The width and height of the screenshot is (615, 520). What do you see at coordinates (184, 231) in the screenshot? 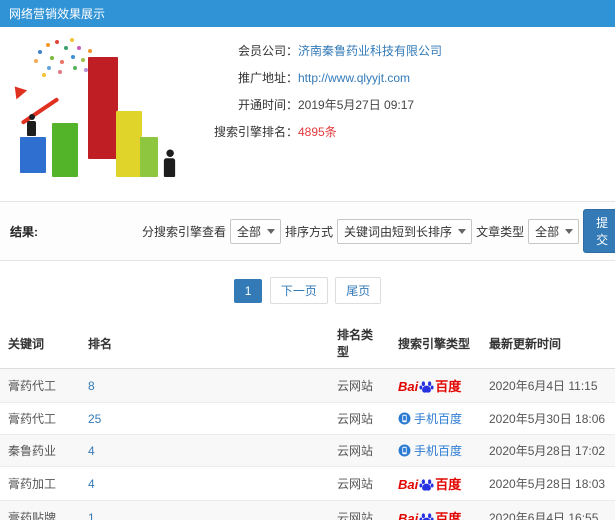
I see `engine-filter-label: 分搜索引擎查看` at bounding box center [184, 231].